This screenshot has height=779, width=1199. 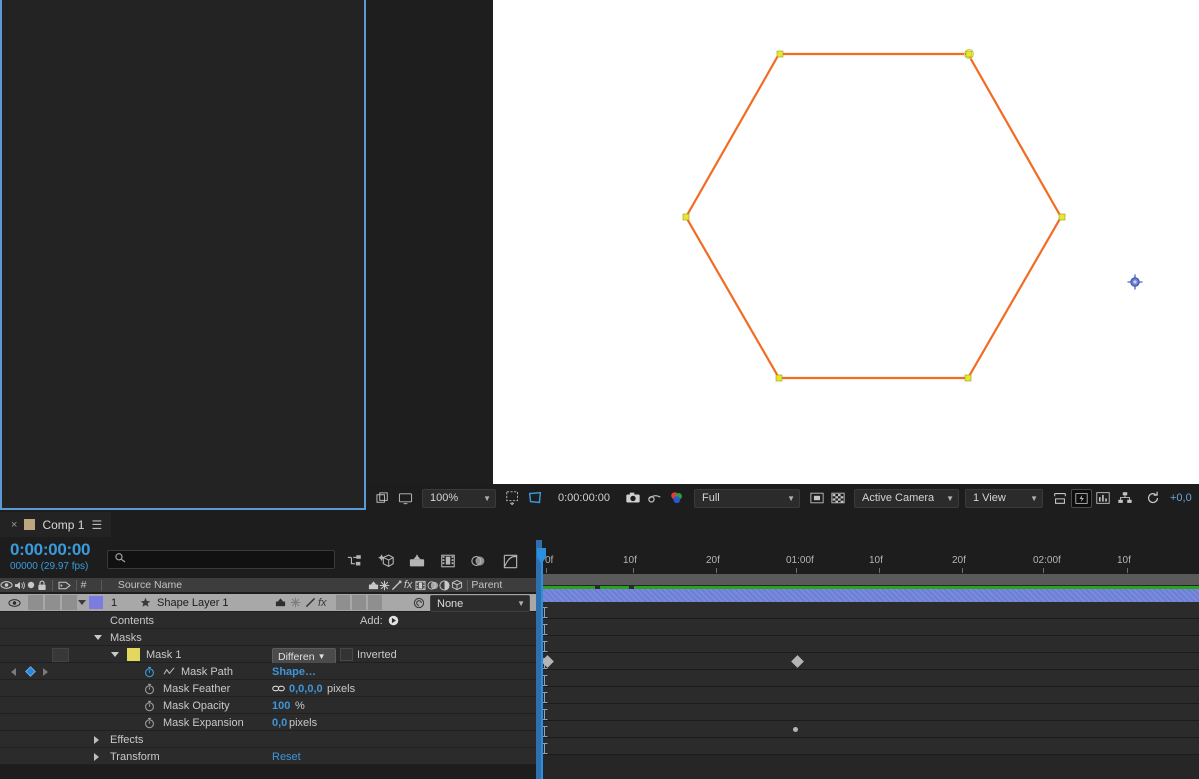 I want to click on graph-editor-icon, so click(x=510, y=561).